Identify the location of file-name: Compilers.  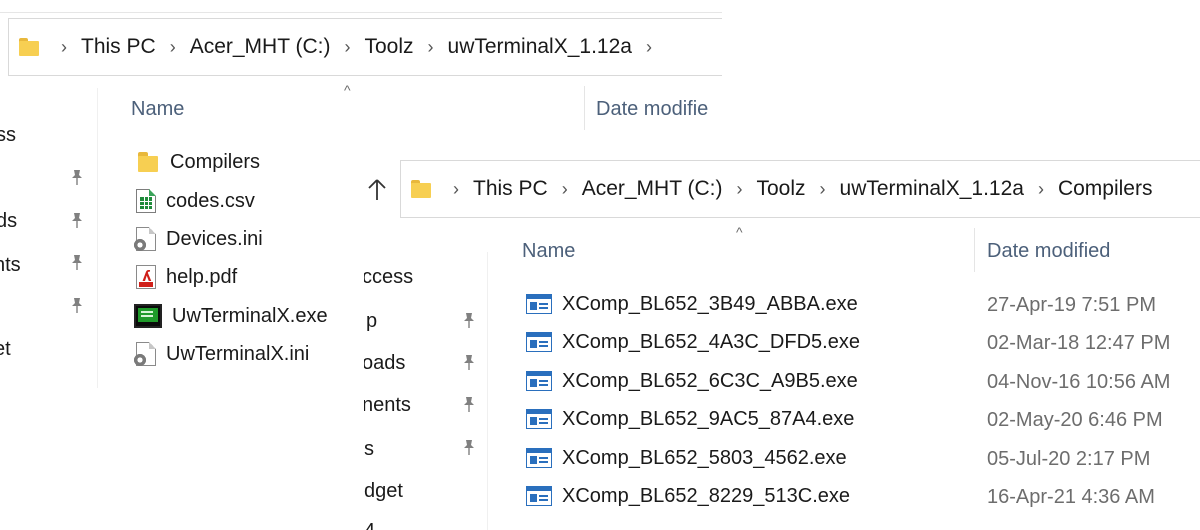
(215, 161).